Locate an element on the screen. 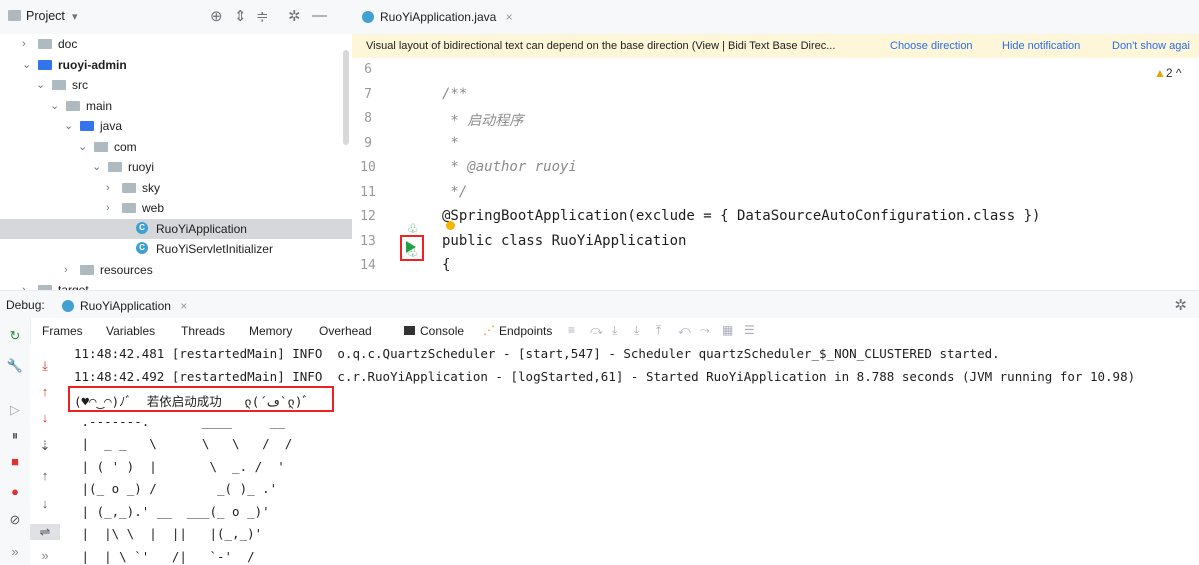  tree-item: C RuoYiServletInitializer is located at coordinates (176, 249).